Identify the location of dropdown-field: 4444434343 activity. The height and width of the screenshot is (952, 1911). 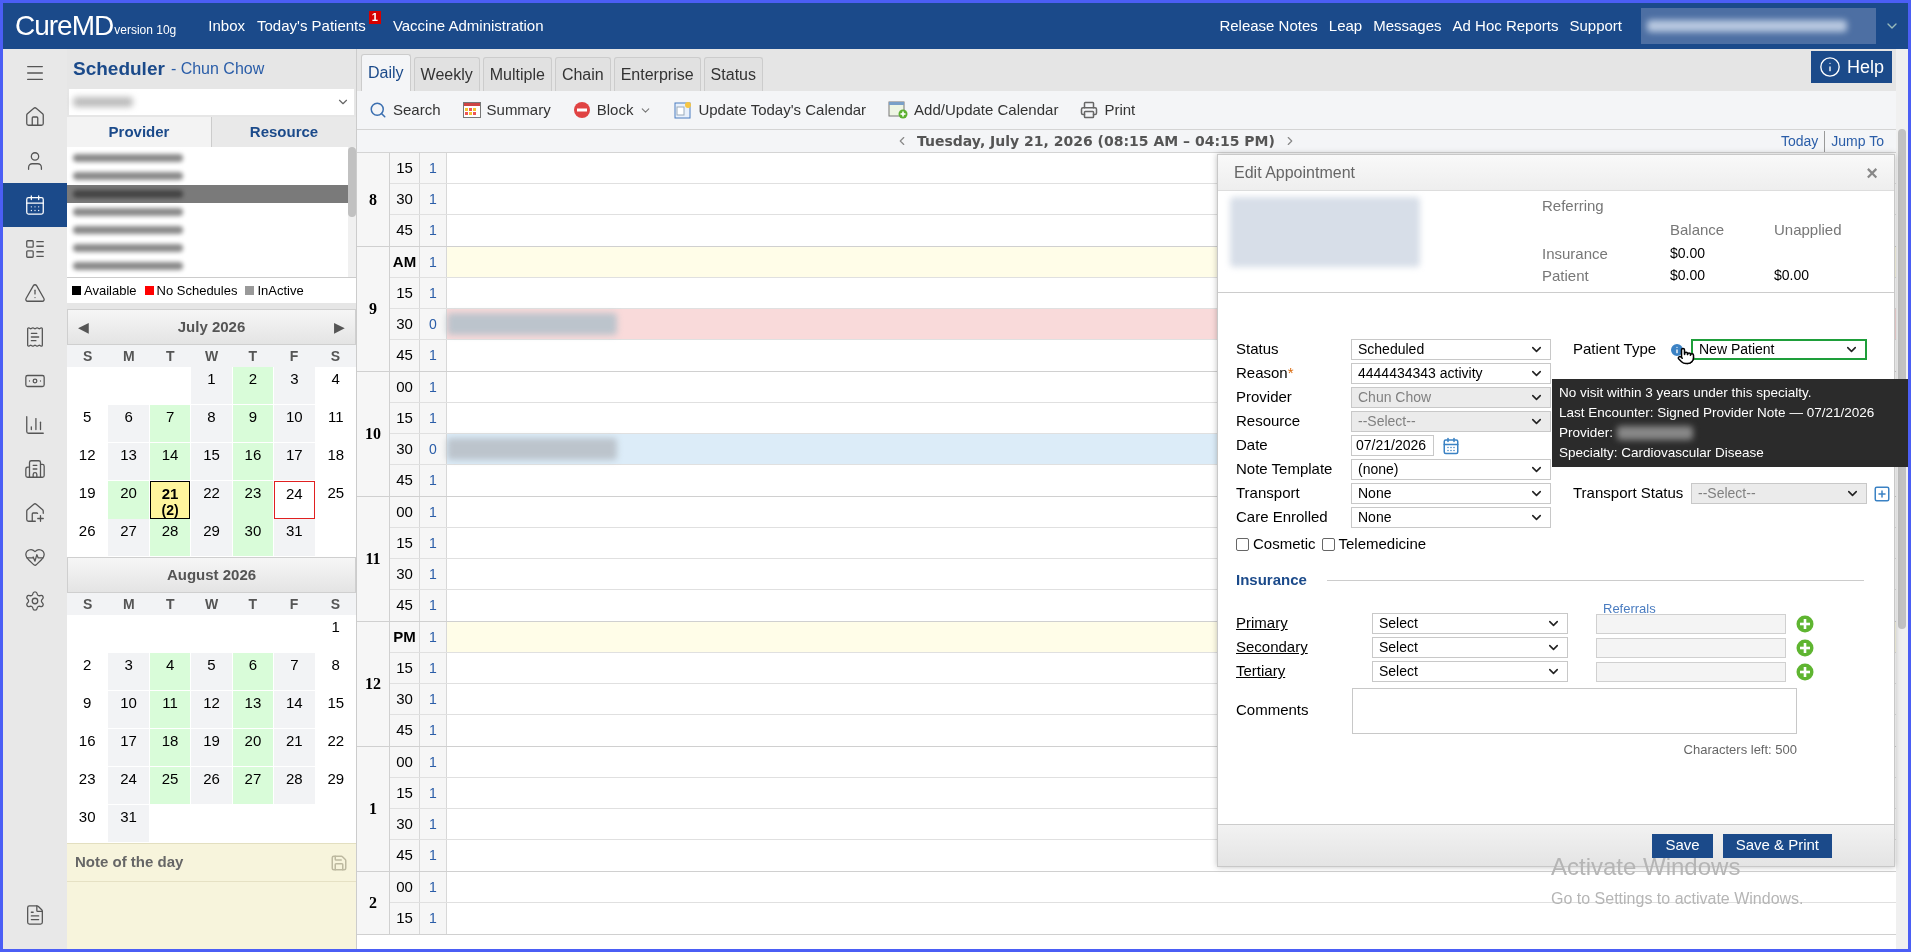
(1451, 373).